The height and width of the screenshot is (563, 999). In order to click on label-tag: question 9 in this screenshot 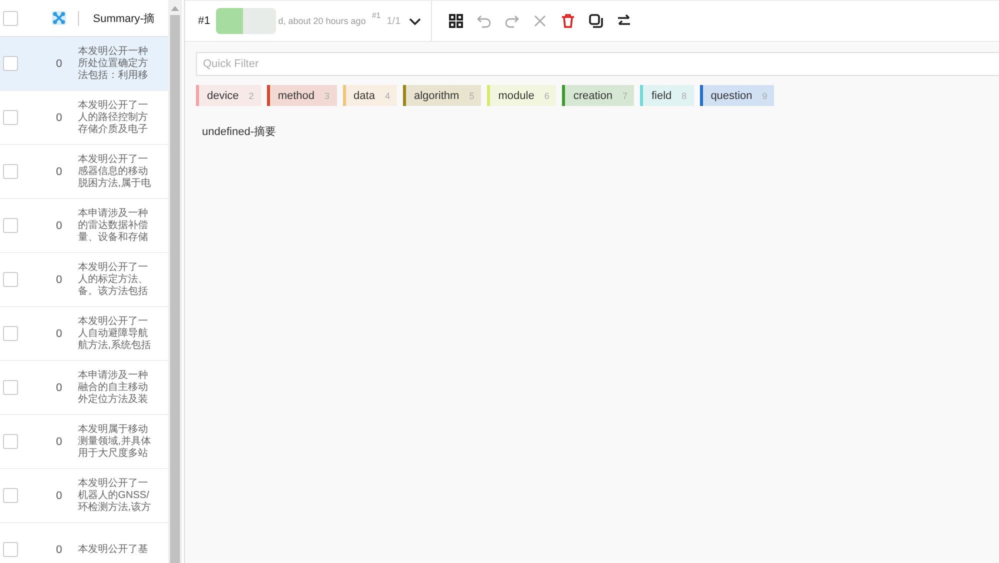, I will do `click(737, 95)`.